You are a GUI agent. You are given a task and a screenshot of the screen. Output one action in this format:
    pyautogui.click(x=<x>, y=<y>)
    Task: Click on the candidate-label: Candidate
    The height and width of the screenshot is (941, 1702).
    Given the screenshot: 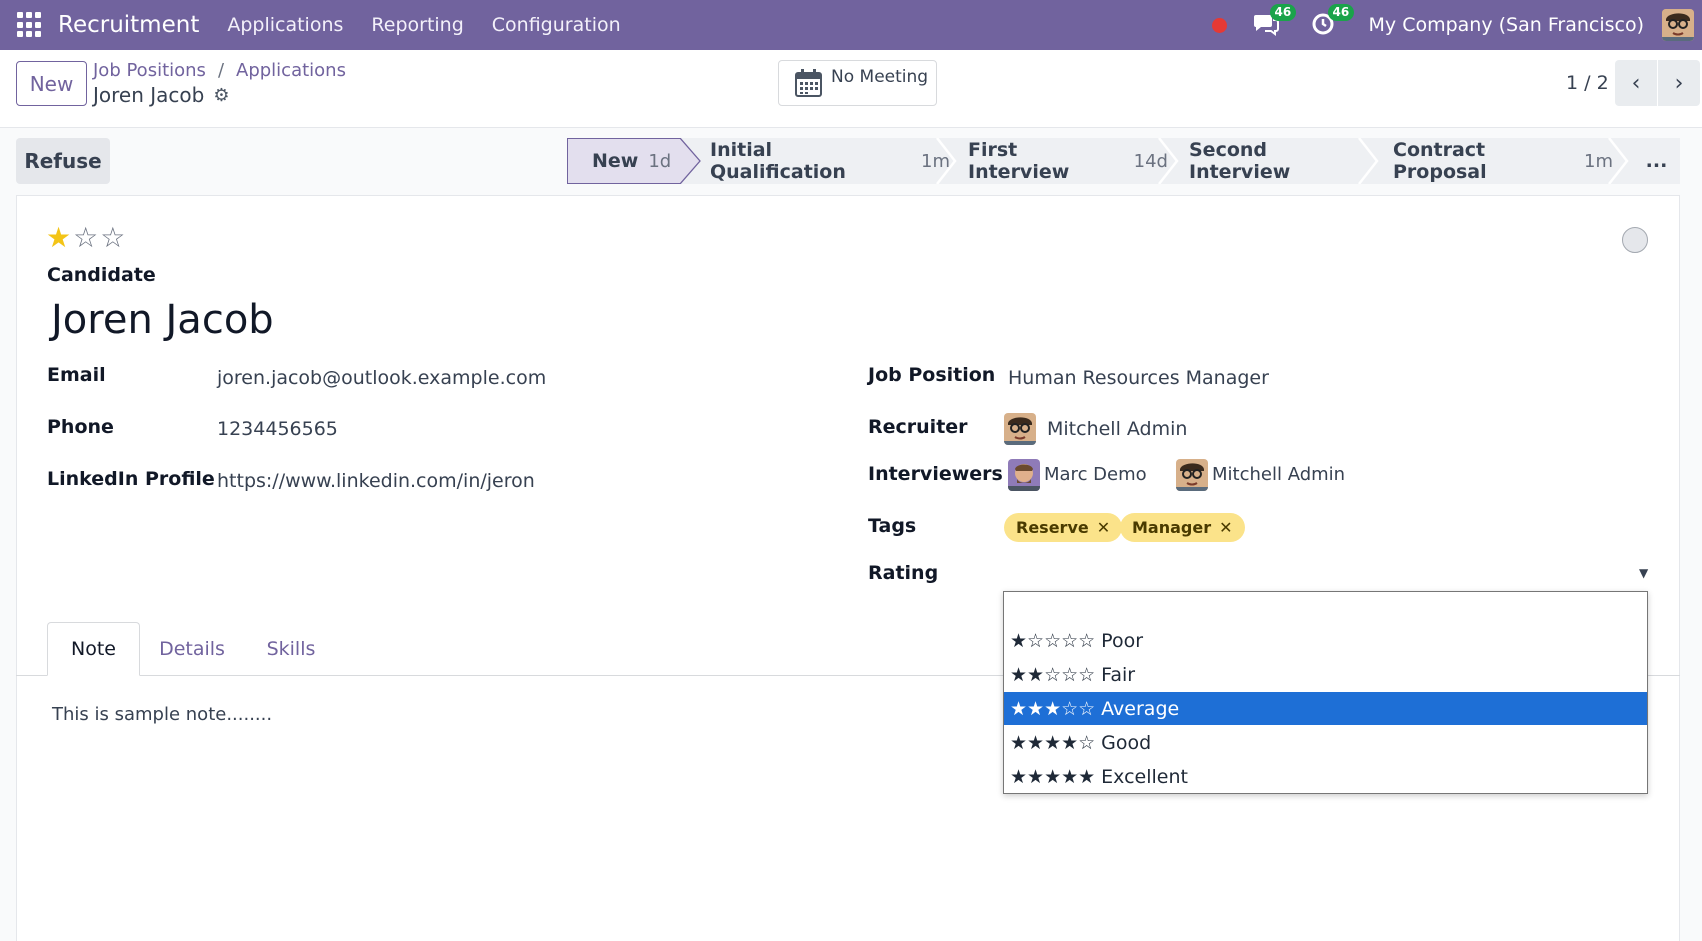 What is the action you would take?
    pyautogui.click(x=101, y=275)
    